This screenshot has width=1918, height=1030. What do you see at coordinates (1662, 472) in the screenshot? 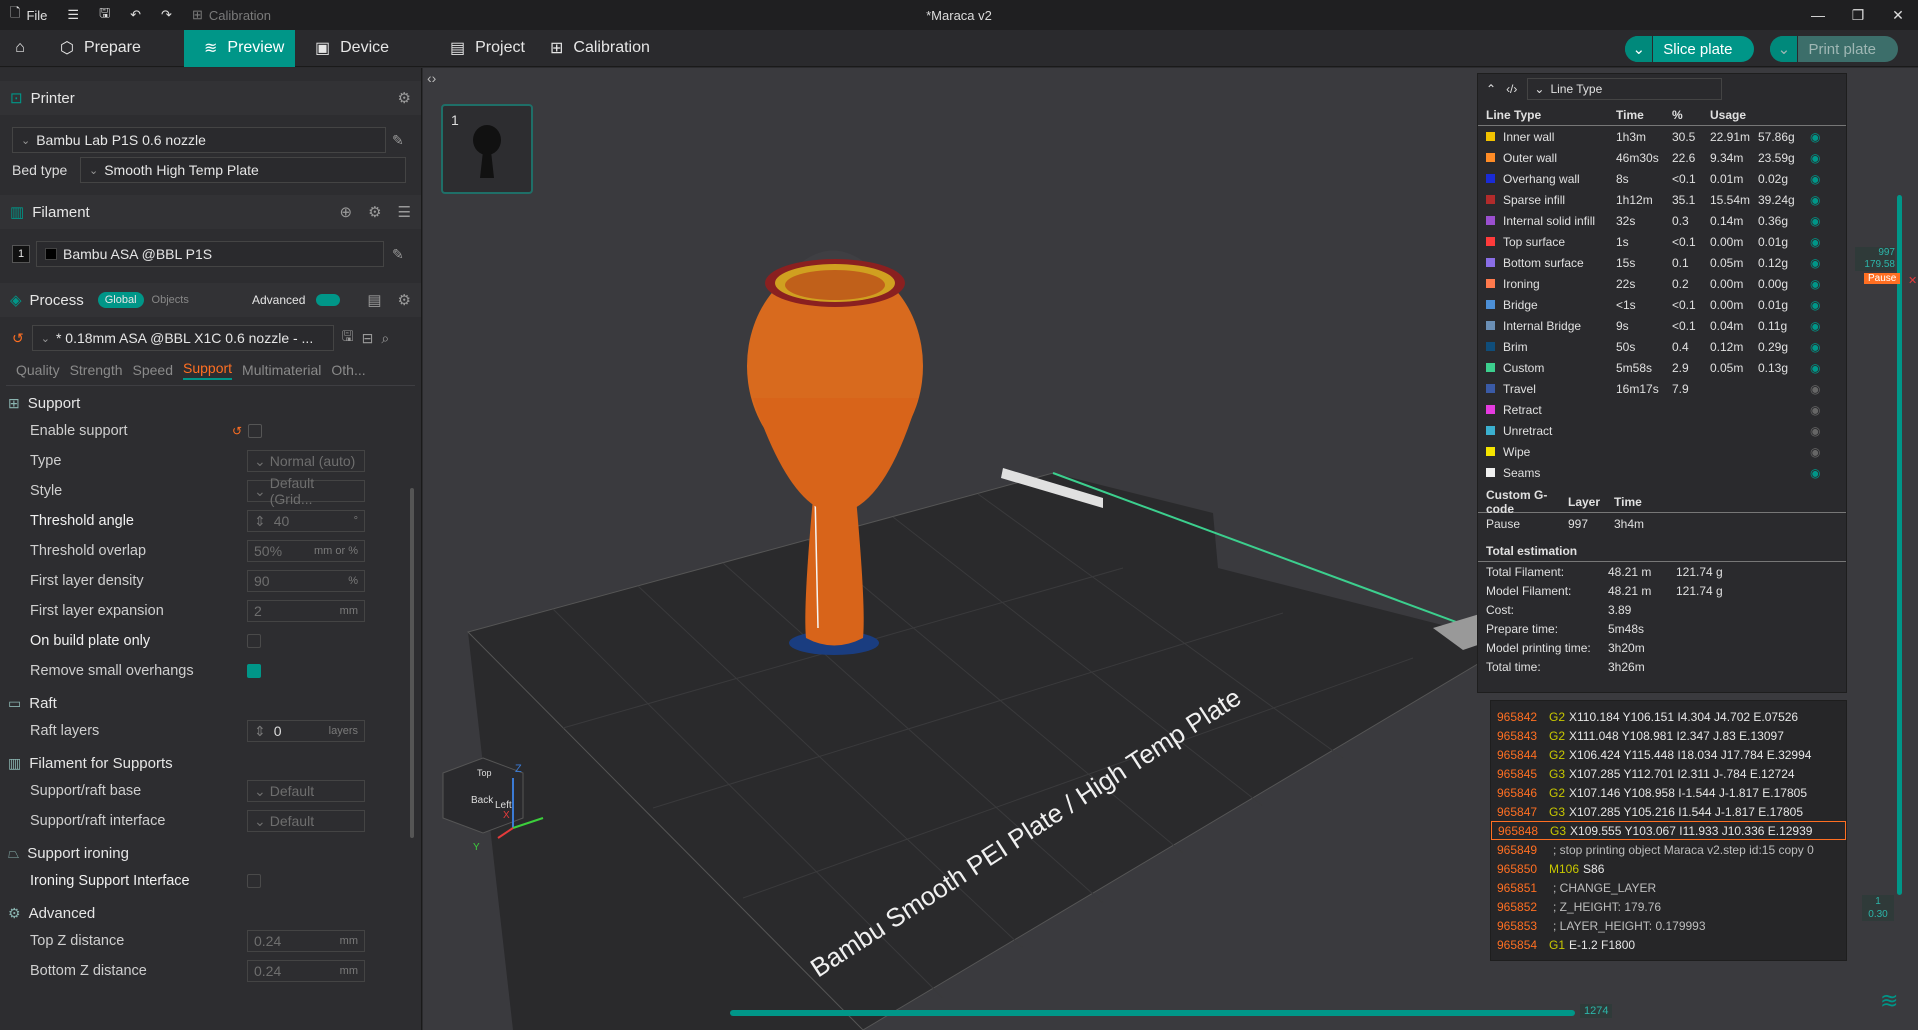
I see `legend-row: Seams ◉` at bounding box center [1662, 472].